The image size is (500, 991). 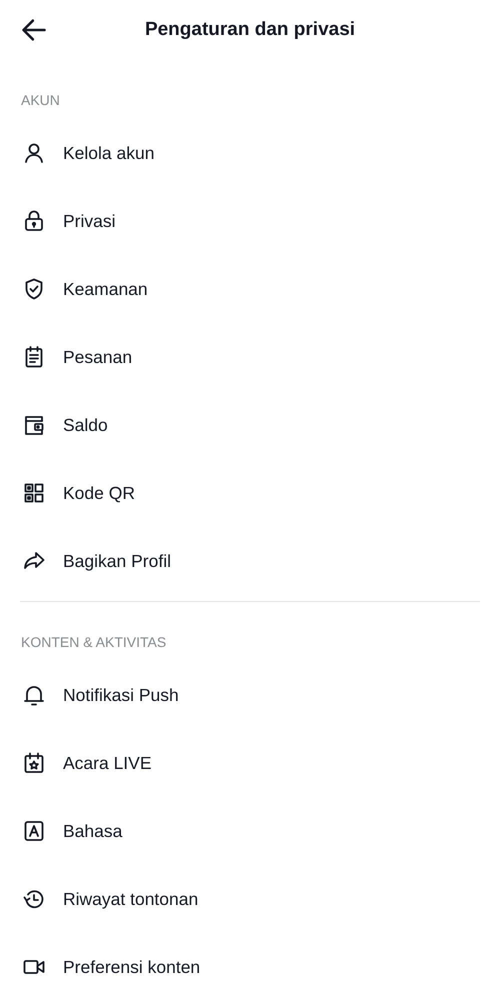 What do you see at coordinates (34, 221) in the screenshot?
I see `lock-icon` at bounding box center [34, 221].